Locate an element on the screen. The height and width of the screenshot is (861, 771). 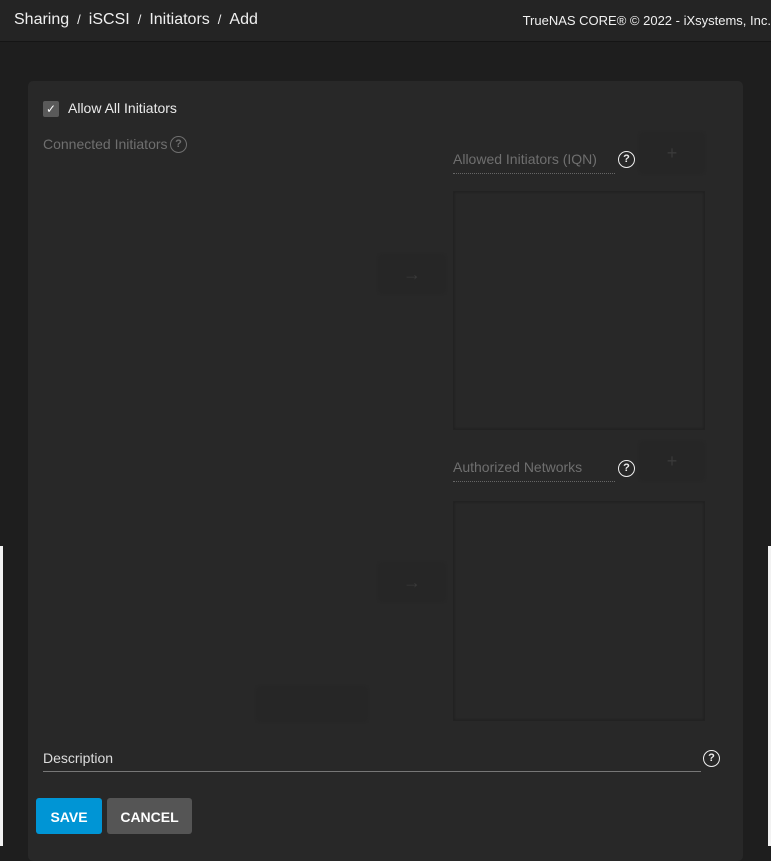
page-edge-left is located at coordinates (1, 696).